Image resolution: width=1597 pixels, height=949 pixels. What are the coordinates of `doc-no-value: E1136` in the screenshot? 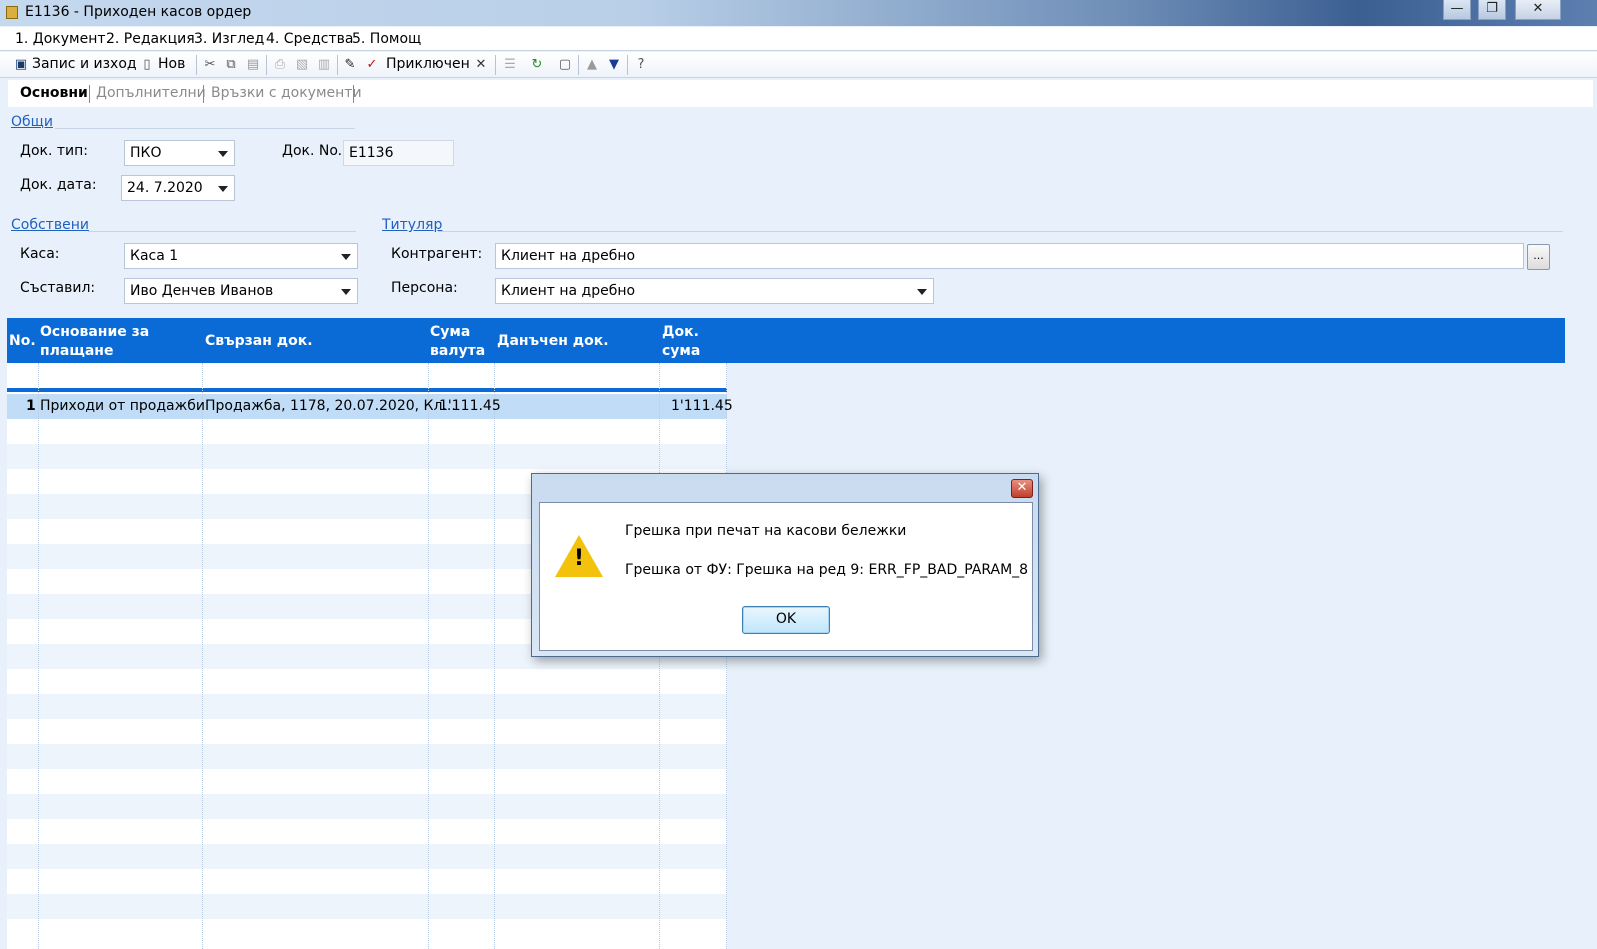 It's located at (371, 153).